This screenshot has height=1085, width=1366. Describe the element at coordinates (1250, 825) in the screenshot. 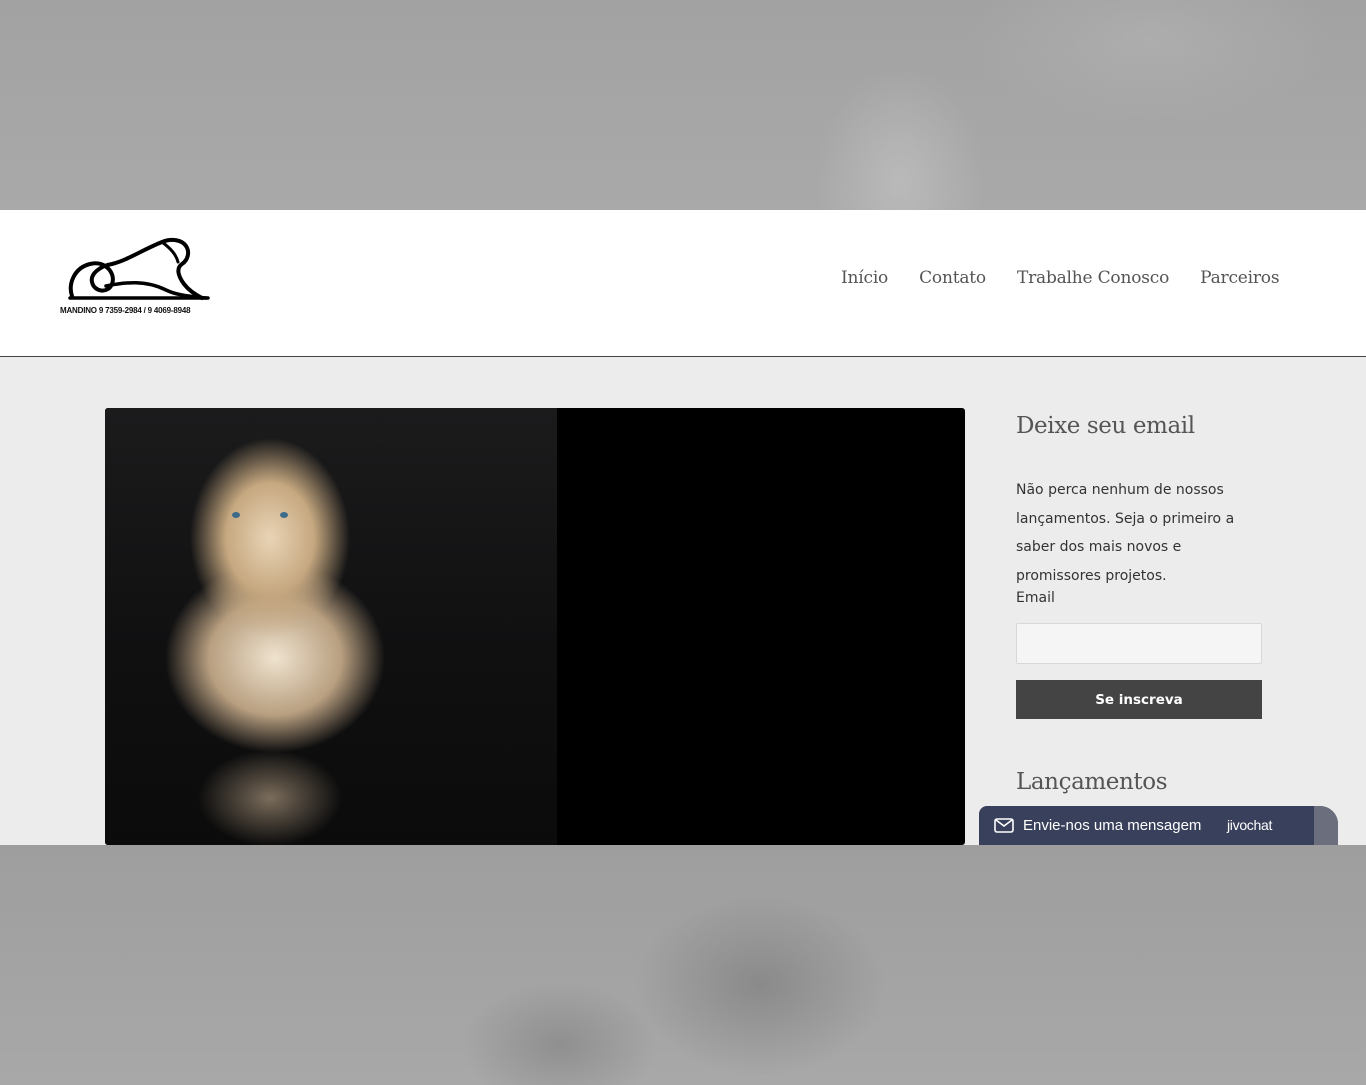

I see `chat-brand: jivochat` at that location.